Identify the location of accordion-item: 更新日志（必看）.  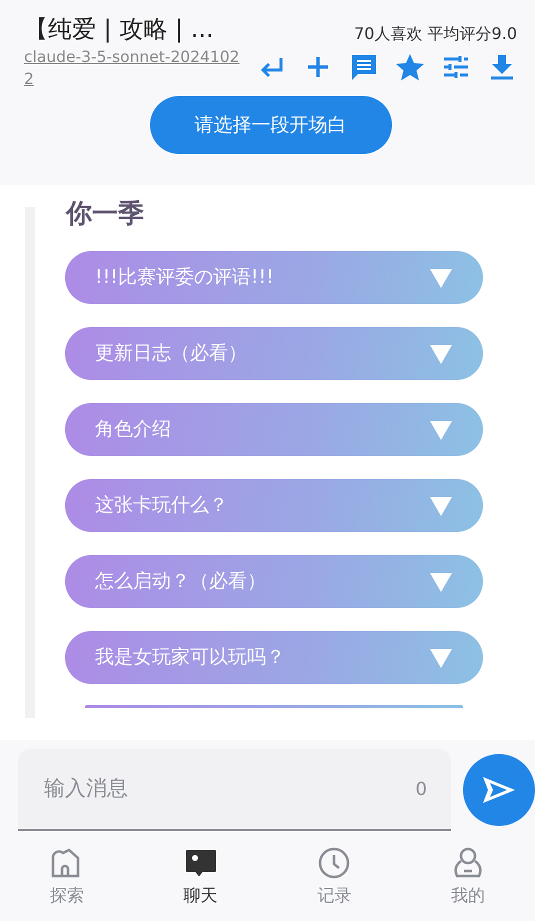
(274, 353).